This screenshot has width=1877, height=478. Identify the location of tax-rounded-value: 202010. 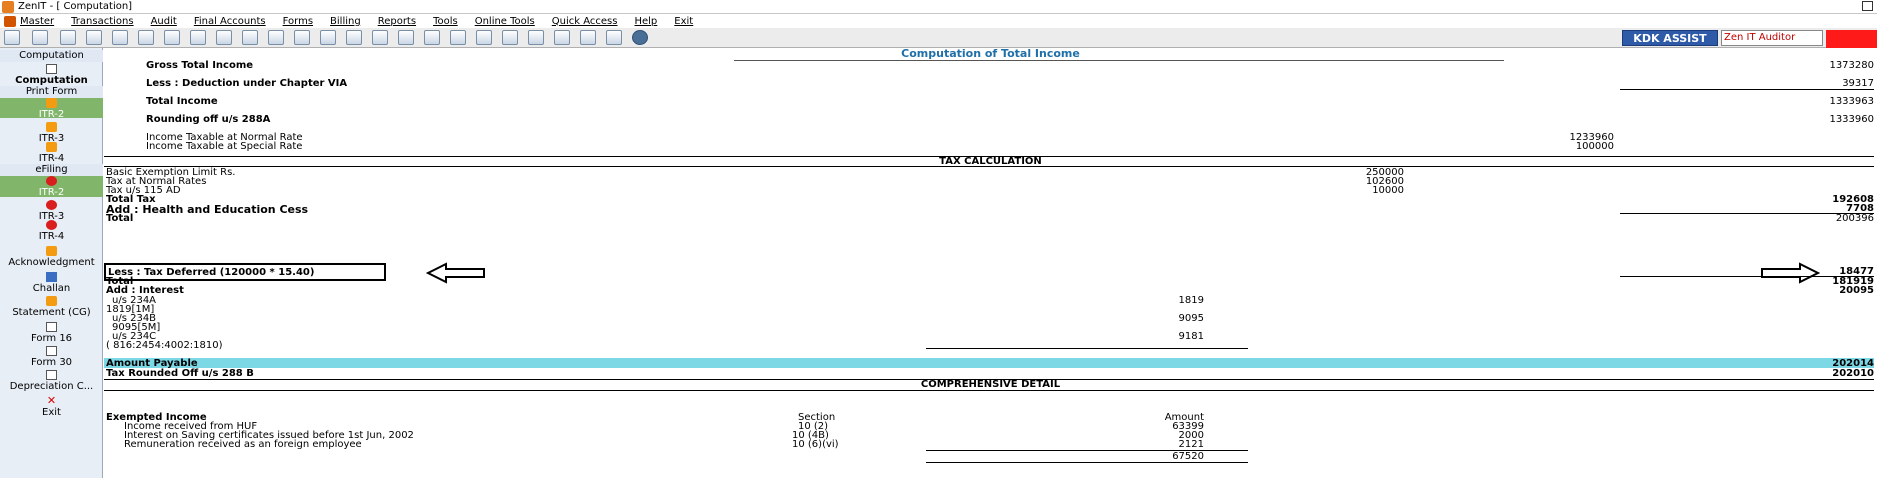
(1853, 373).